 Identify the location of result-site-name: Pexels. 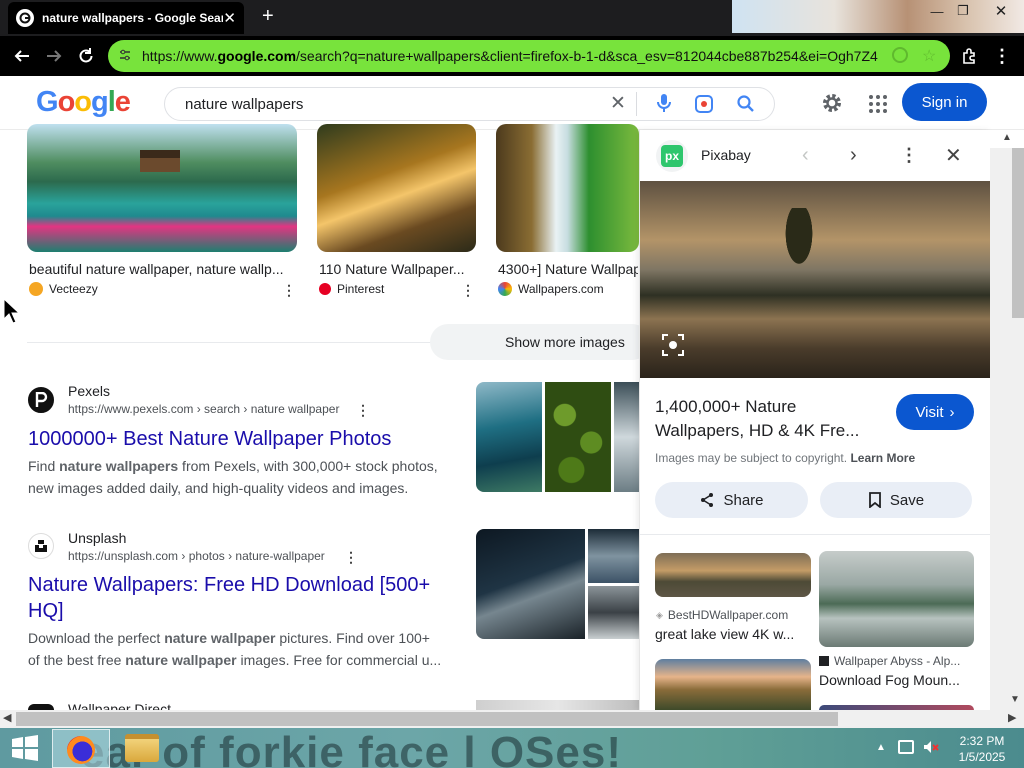
(89, 391).